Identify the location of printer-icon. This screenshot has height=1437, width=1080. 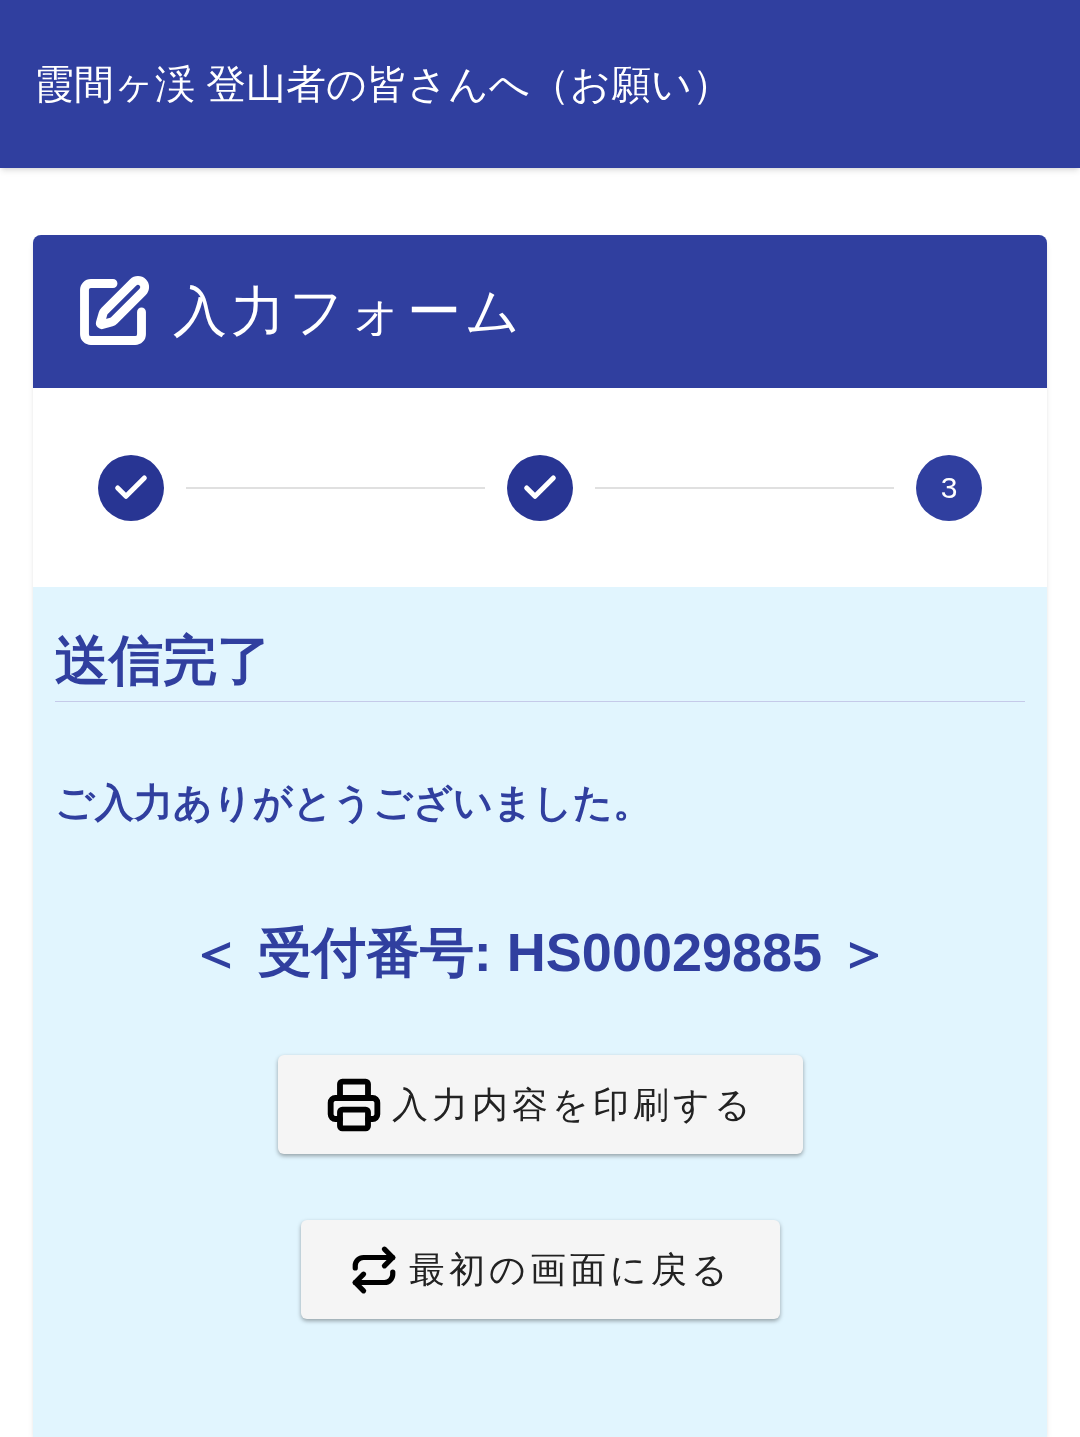
(353, 1104).